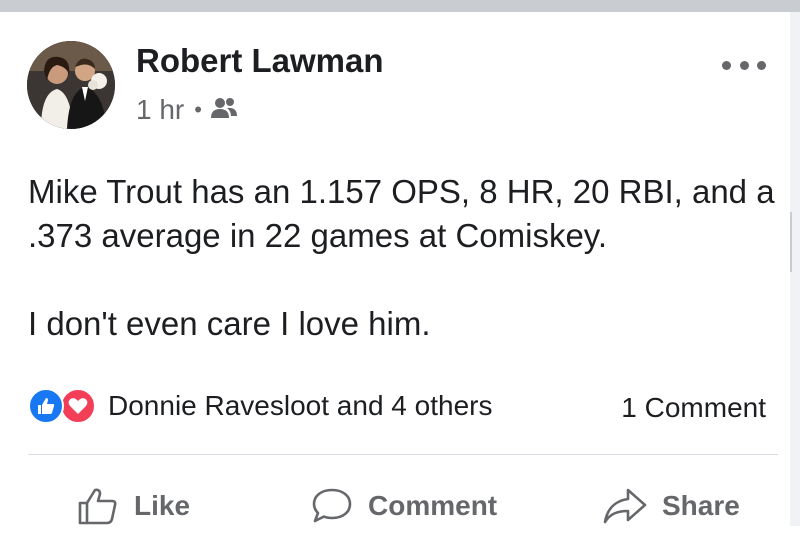 This screenshot has width=800, height=538. Describe the element at coordinates (400, 6) in the screenshot. I see `top-strip` at that location.